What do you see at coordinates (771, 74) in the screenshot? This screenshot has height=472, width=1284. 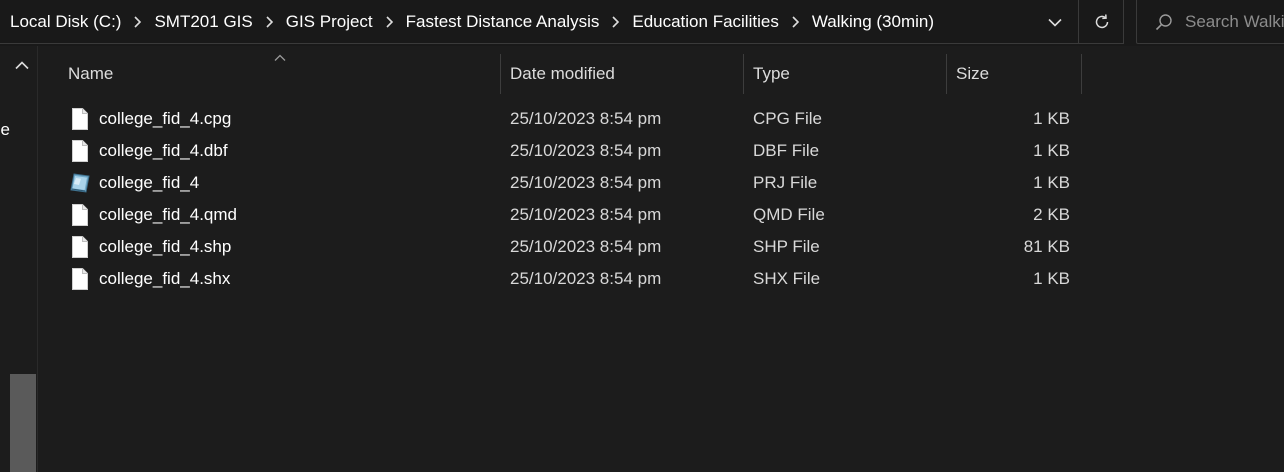 I see `column-header-type: Type` at bounding box center [771, 74].